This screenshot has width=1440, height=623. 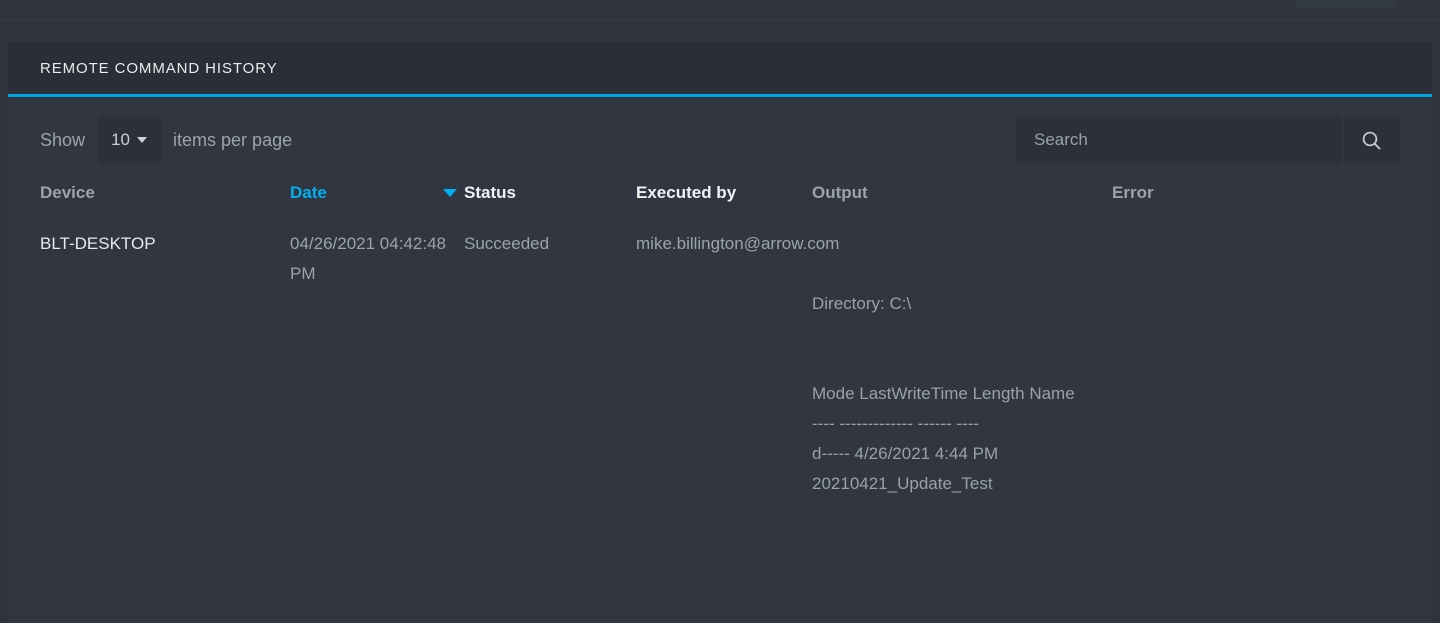 I want to click on cell-date: 04/26/2021 04:42:48 PM, so click(x=368, y=258).